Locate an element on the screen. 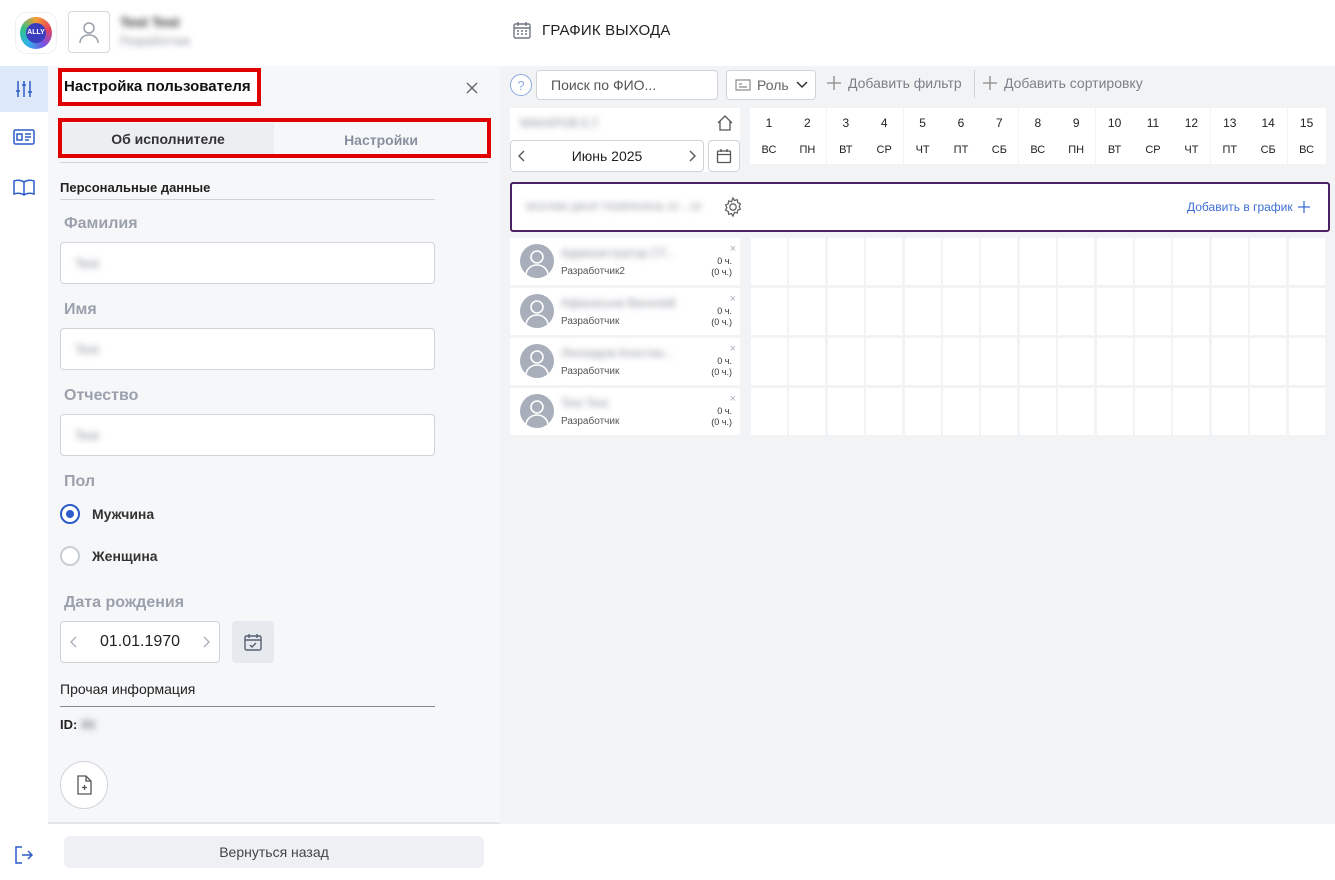 The width and height of the screenshot is (1335, 880). rail-profiles is located at coordinates (24, 137).